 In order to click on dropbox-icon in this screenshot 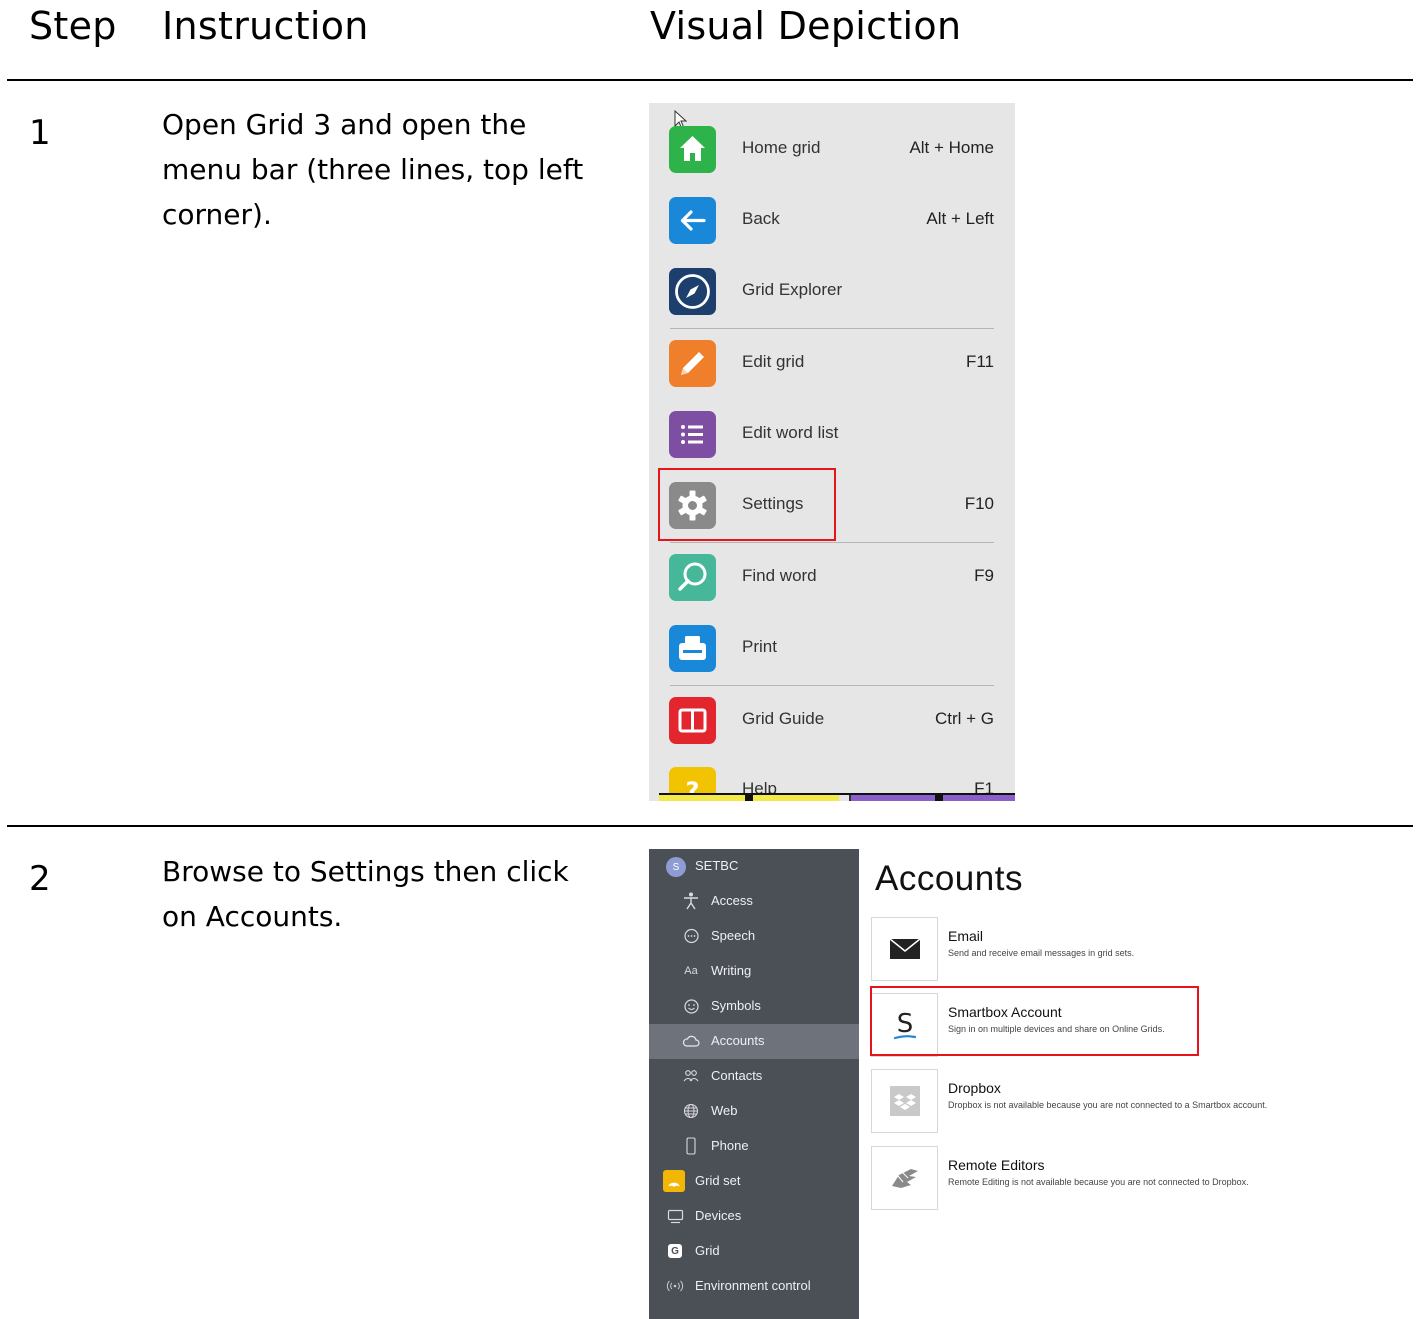, I will do `click(904, 1101)`.